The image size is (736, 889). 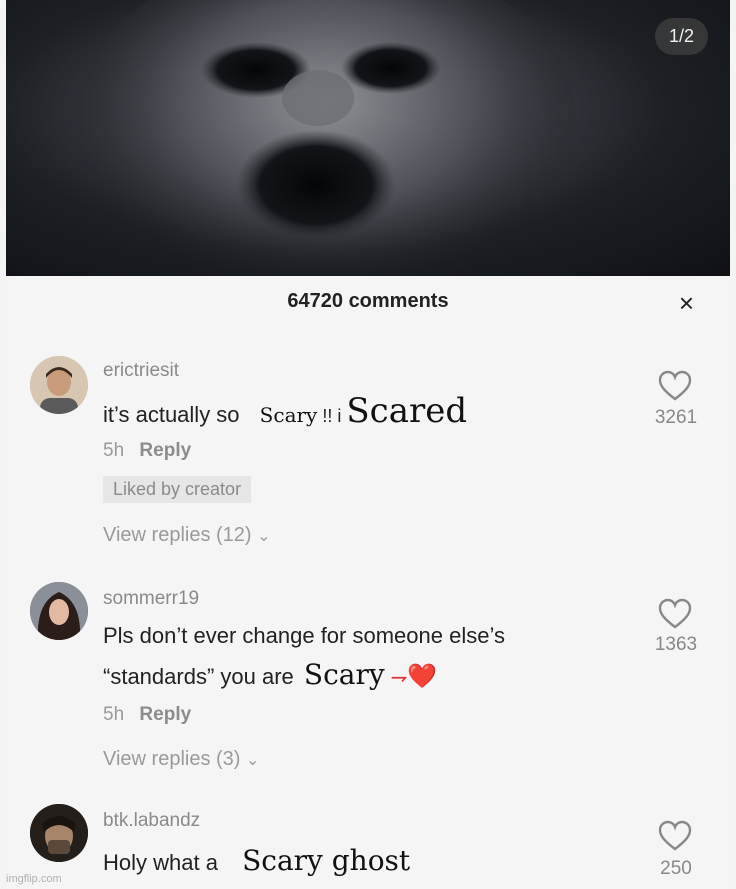 I want to click on comment-text: Holy what a Scary ghost, so click(x=256, y=862).